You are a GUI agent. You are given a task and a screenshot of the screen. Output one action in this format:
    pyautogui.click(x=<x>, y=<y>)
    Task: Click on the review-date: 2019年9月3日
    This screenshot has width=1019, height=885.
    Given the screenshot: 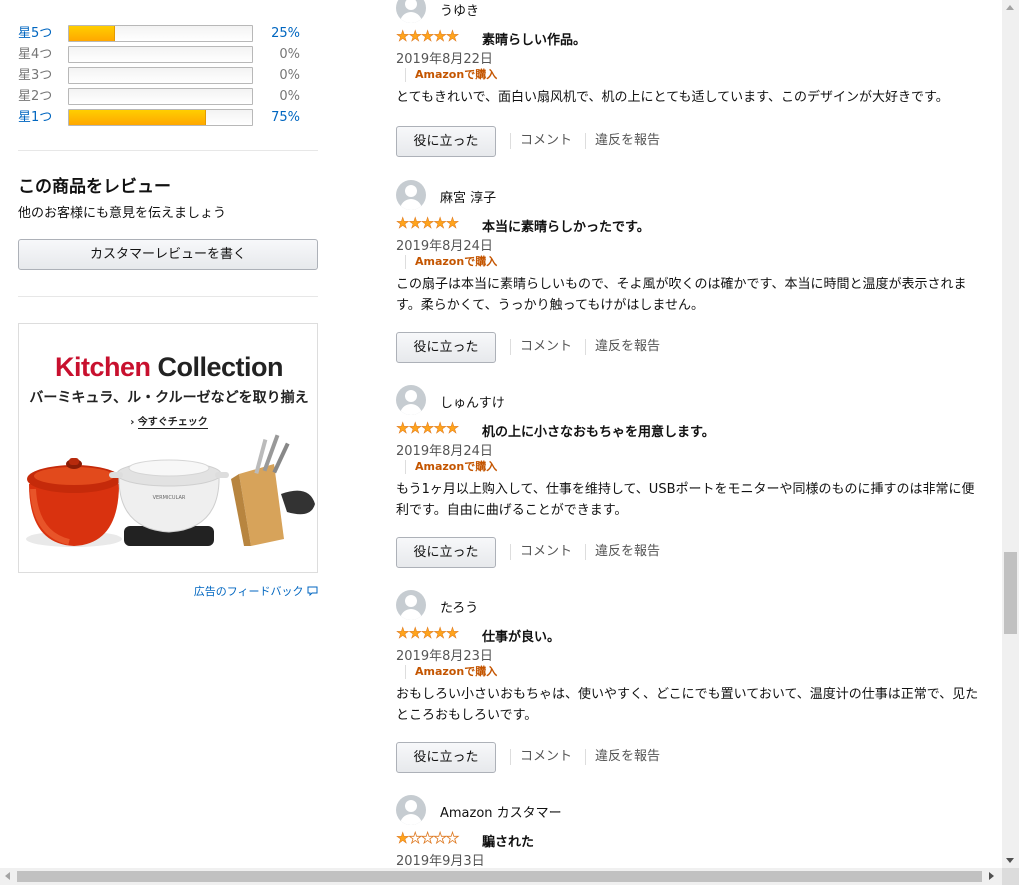 What is the action you would take?
    pyautogui.click(x=440, y=861)
    